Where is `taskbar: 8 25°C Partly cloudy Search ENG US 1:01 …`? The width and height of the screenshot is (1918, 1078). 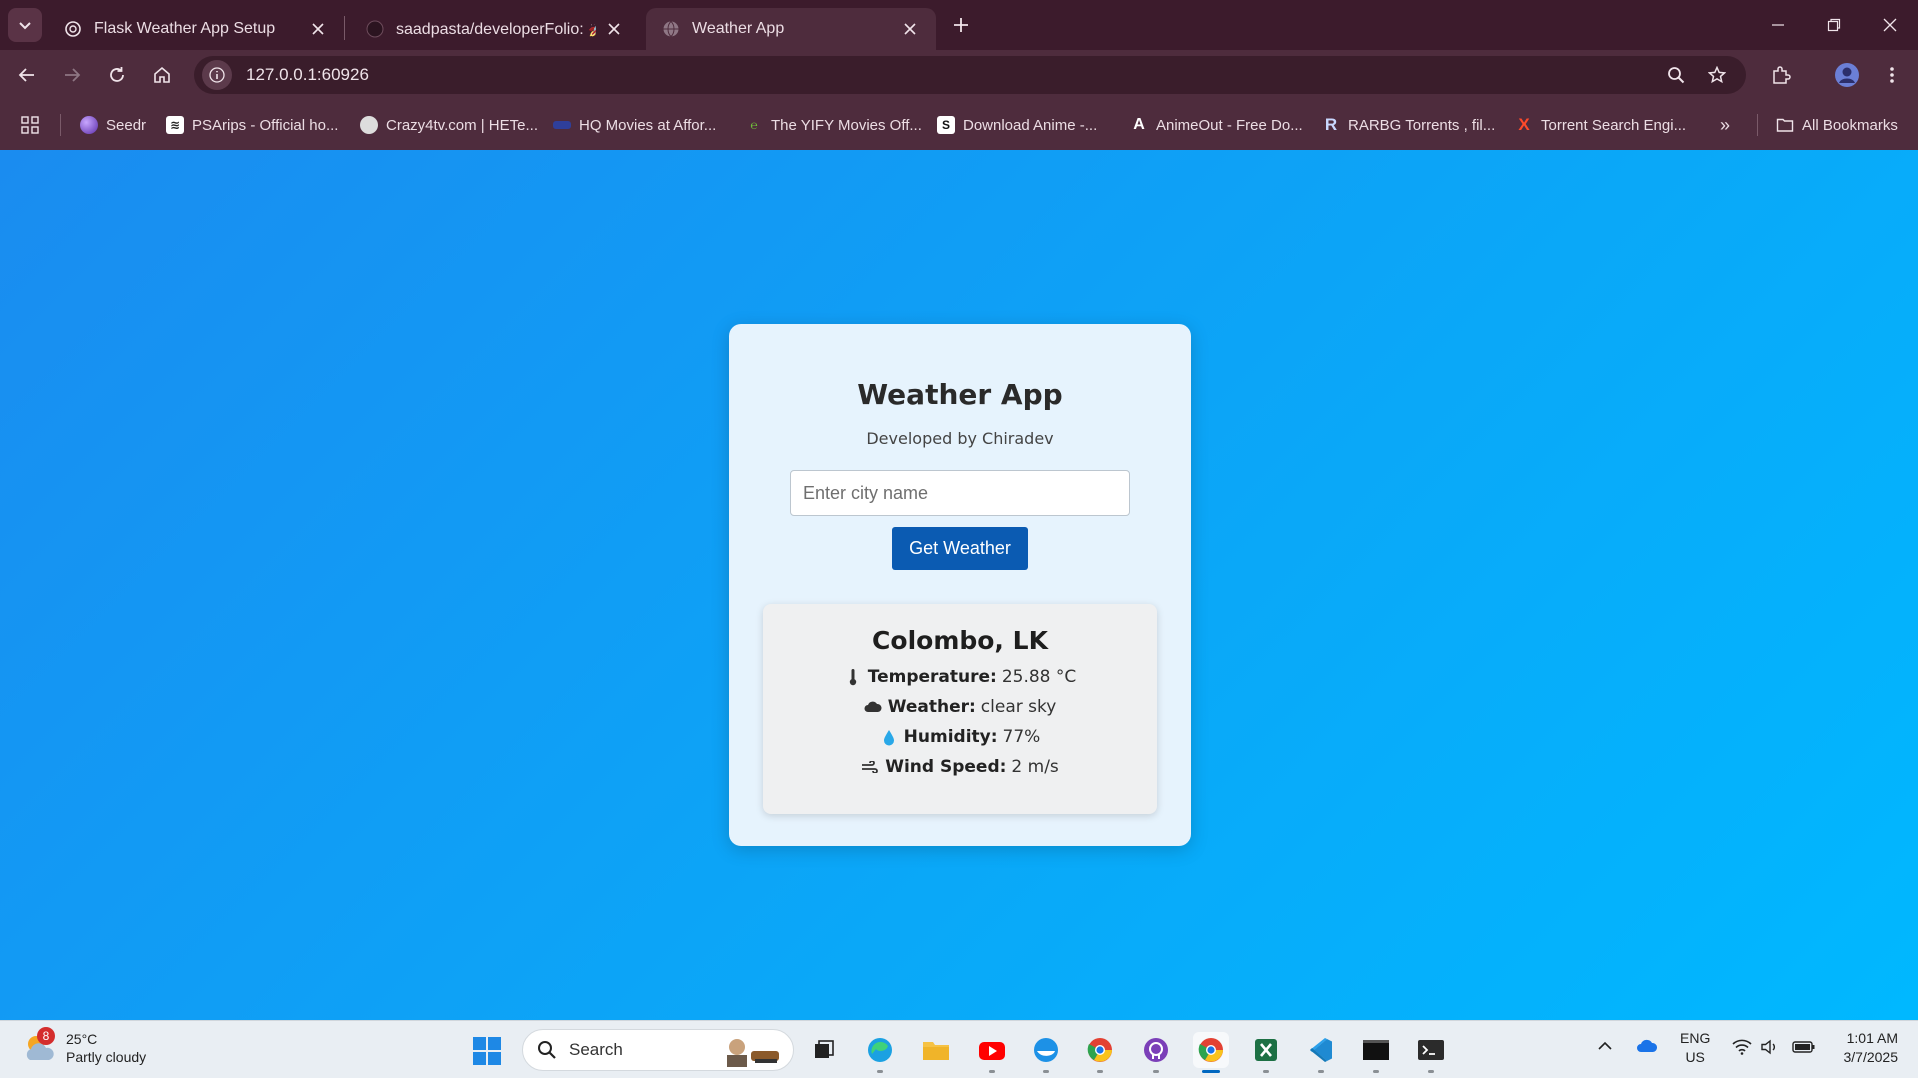
taskbar: 8 25°C Partly cloudy Search ENG US 1:01 … is located at coordinates (959, 1049).